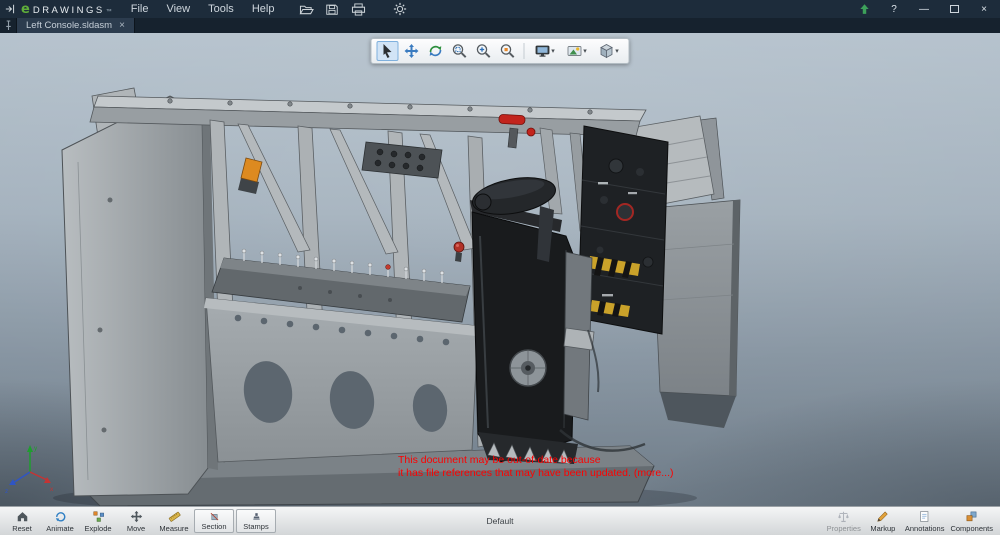  I want to click on document-tab-bar: Left Console.sldasm ×, so click(500, 25).